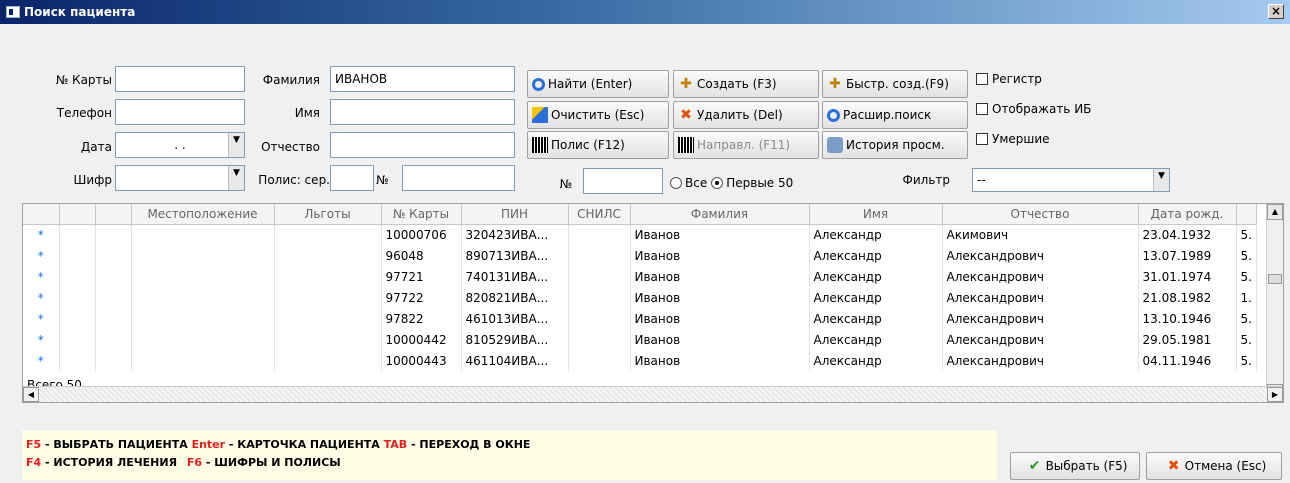  What do you see at coordinates (421, 360) in the screenshot?
I see `cell-card-no: 10000443` at bounding box center [421, 360].